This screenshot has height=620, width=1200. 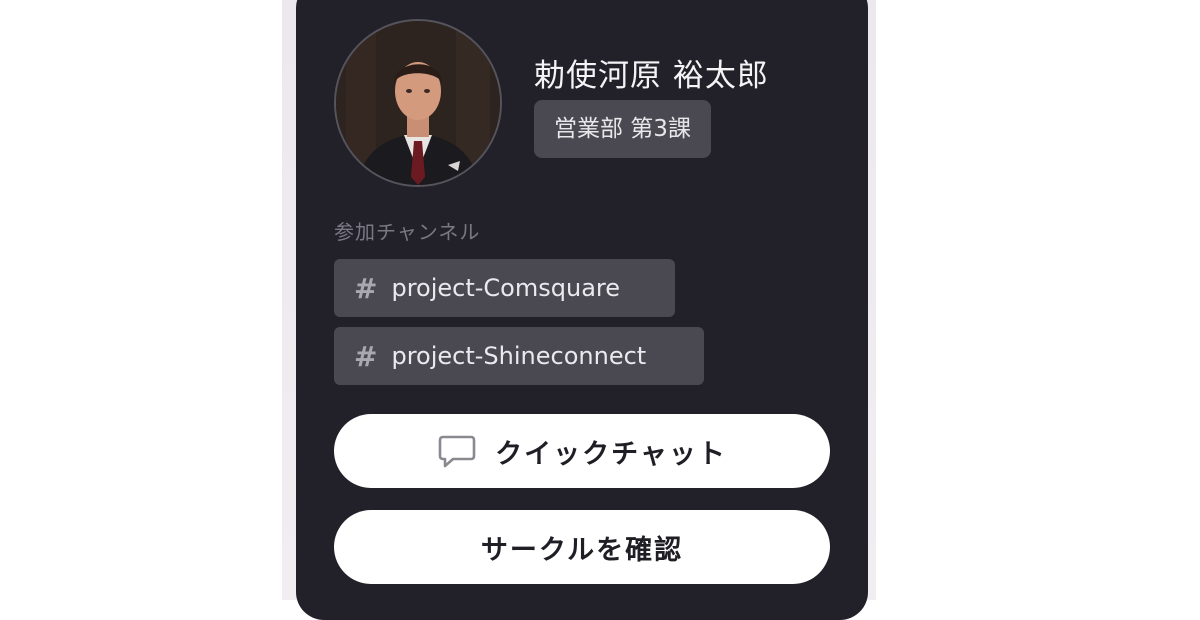 What do you see at coordinates (611, 454) in the screenshot?
I see `quick-chat-label: クイックチャット` at bounding box center [611, 454].